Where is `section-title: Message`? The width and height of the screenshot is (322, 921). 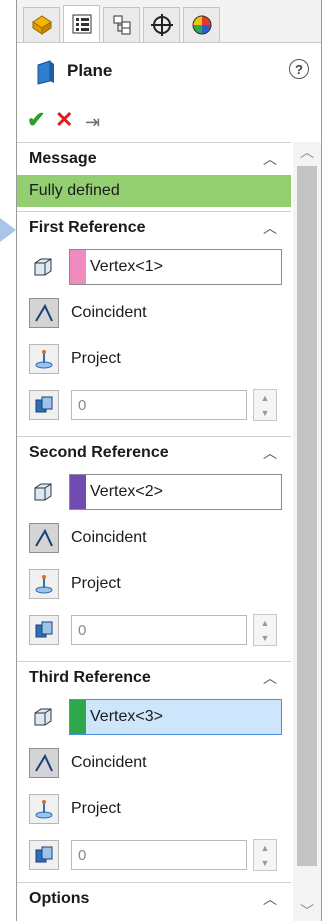
section-title: Message is located at coordinates (63, 158).